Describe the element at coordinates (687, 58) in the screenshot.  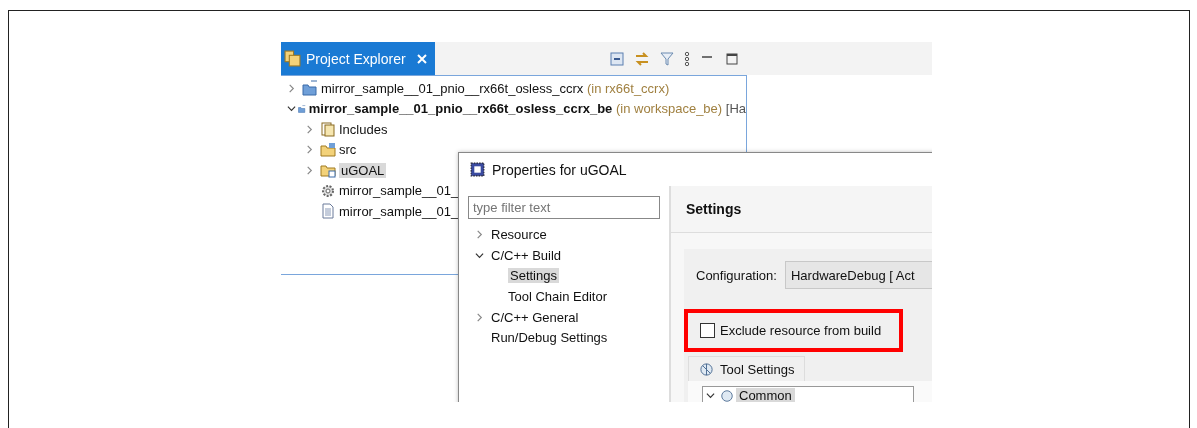
I see `menu-icon` at that location.